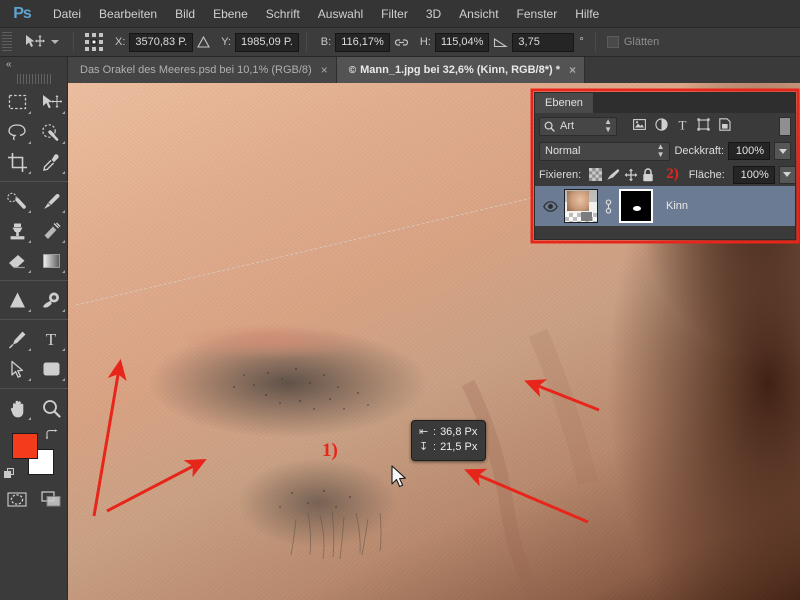 The width and height of the screenshot is (800, 600). Describe the element at coordinates (73, 42) in the screenshot. I see `options-divider` at that location.